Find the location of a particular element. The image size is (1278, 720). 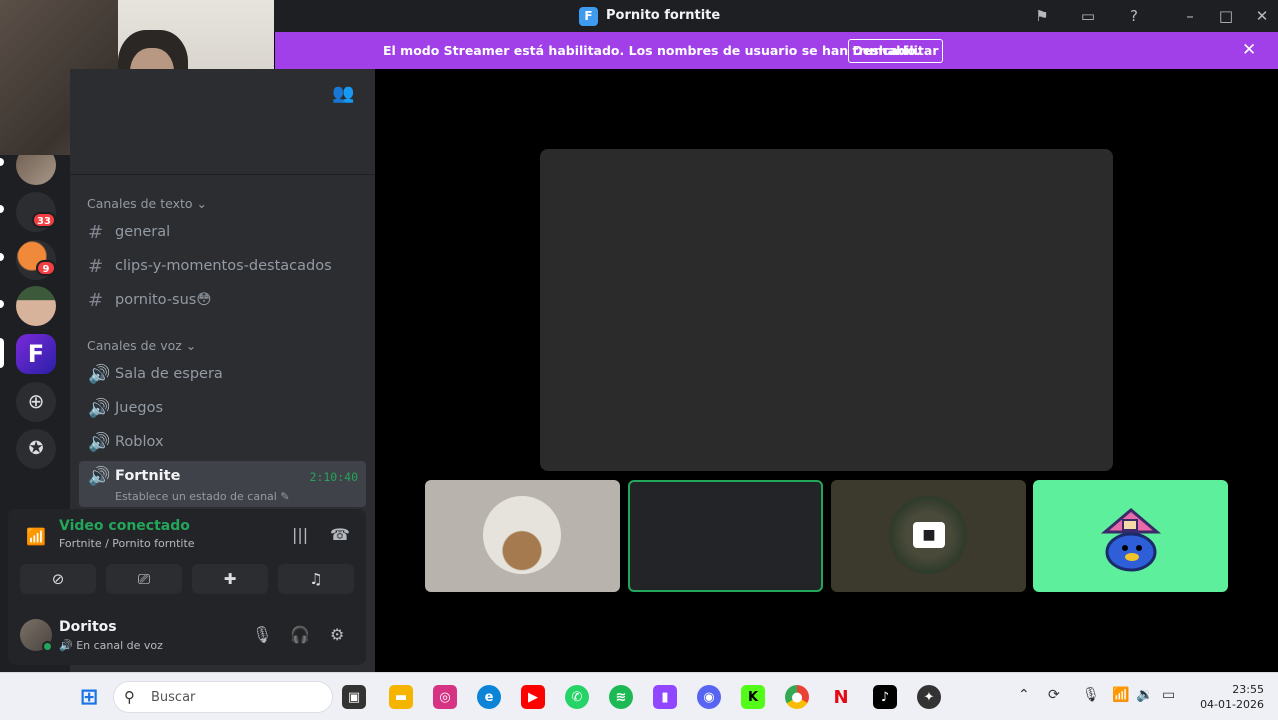

mic-tray-icon: 🎙 is located at coordinates (1091, 695).